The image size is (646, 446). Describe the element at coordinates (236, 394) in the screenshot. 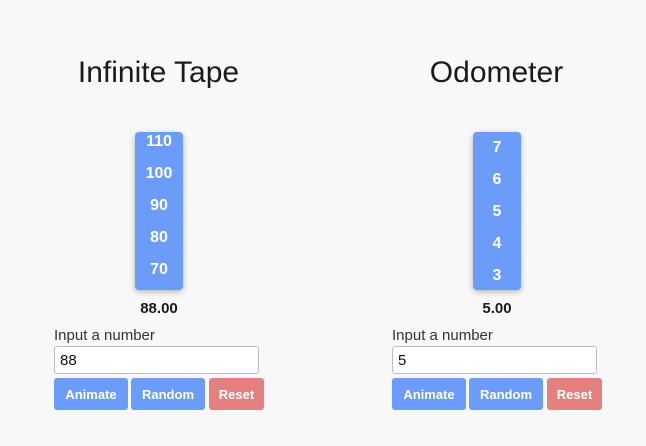

I see `infinite-tape-reset-button: Reset` at that location.